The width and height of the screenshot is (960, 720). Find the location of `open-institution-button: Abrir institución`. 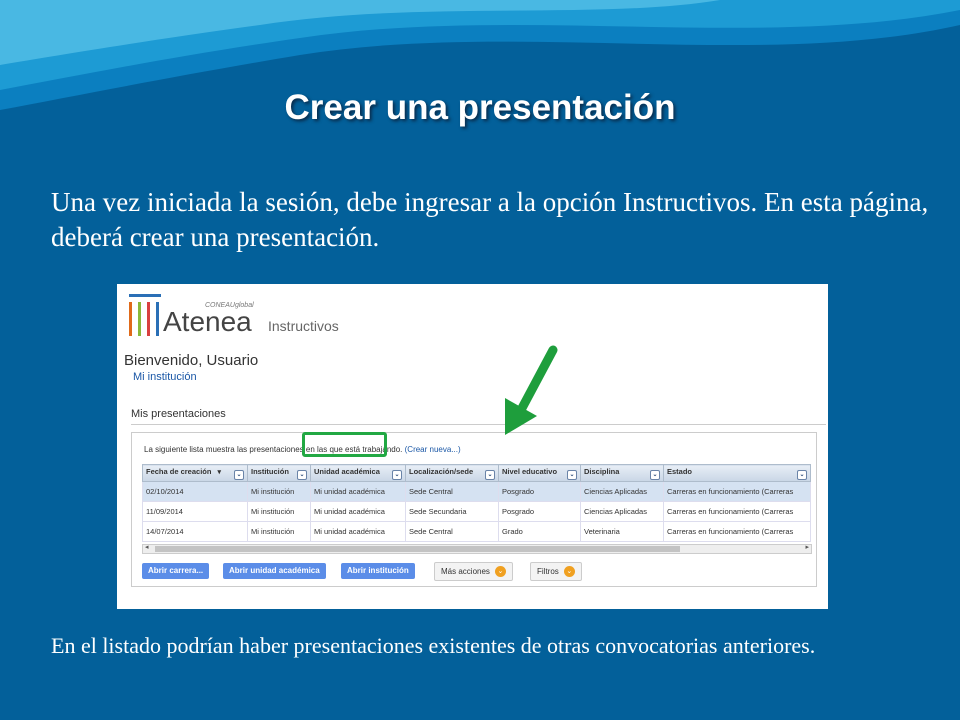

open-institution-button: Abrir institución is located at coordinates (378, 571).